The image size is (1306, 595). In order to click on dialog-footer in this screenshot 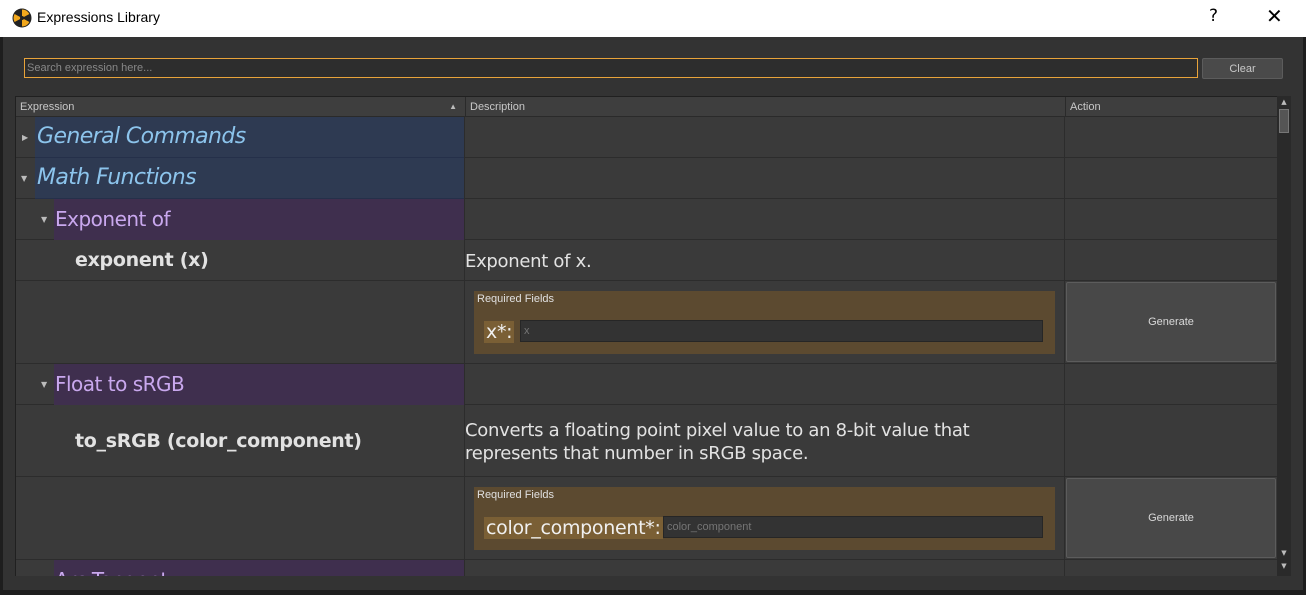, I will do `click(653, 583)`.